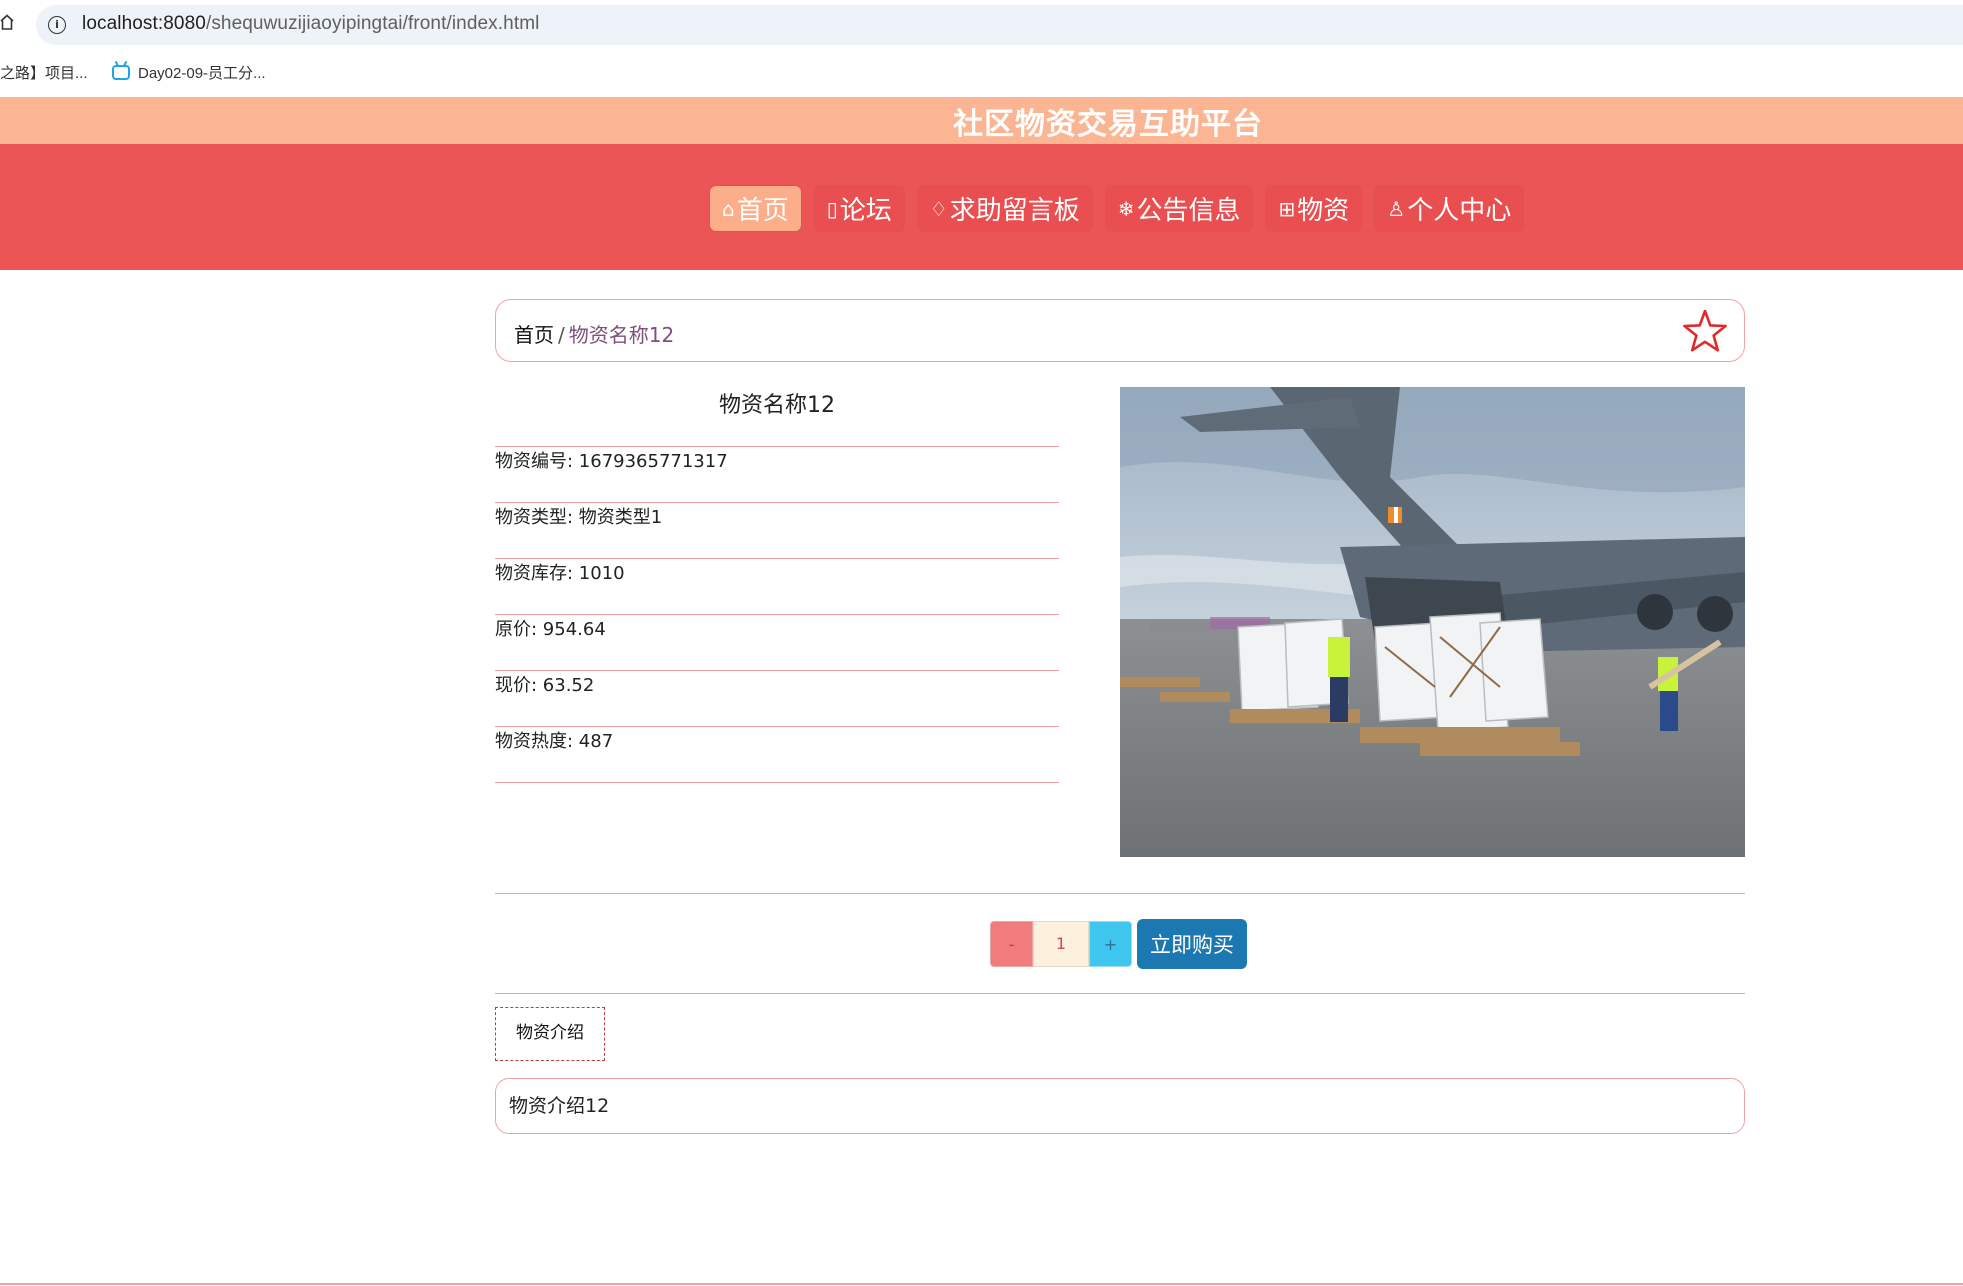  I want to click on url-host: localhost:8080, so click(144, 23).